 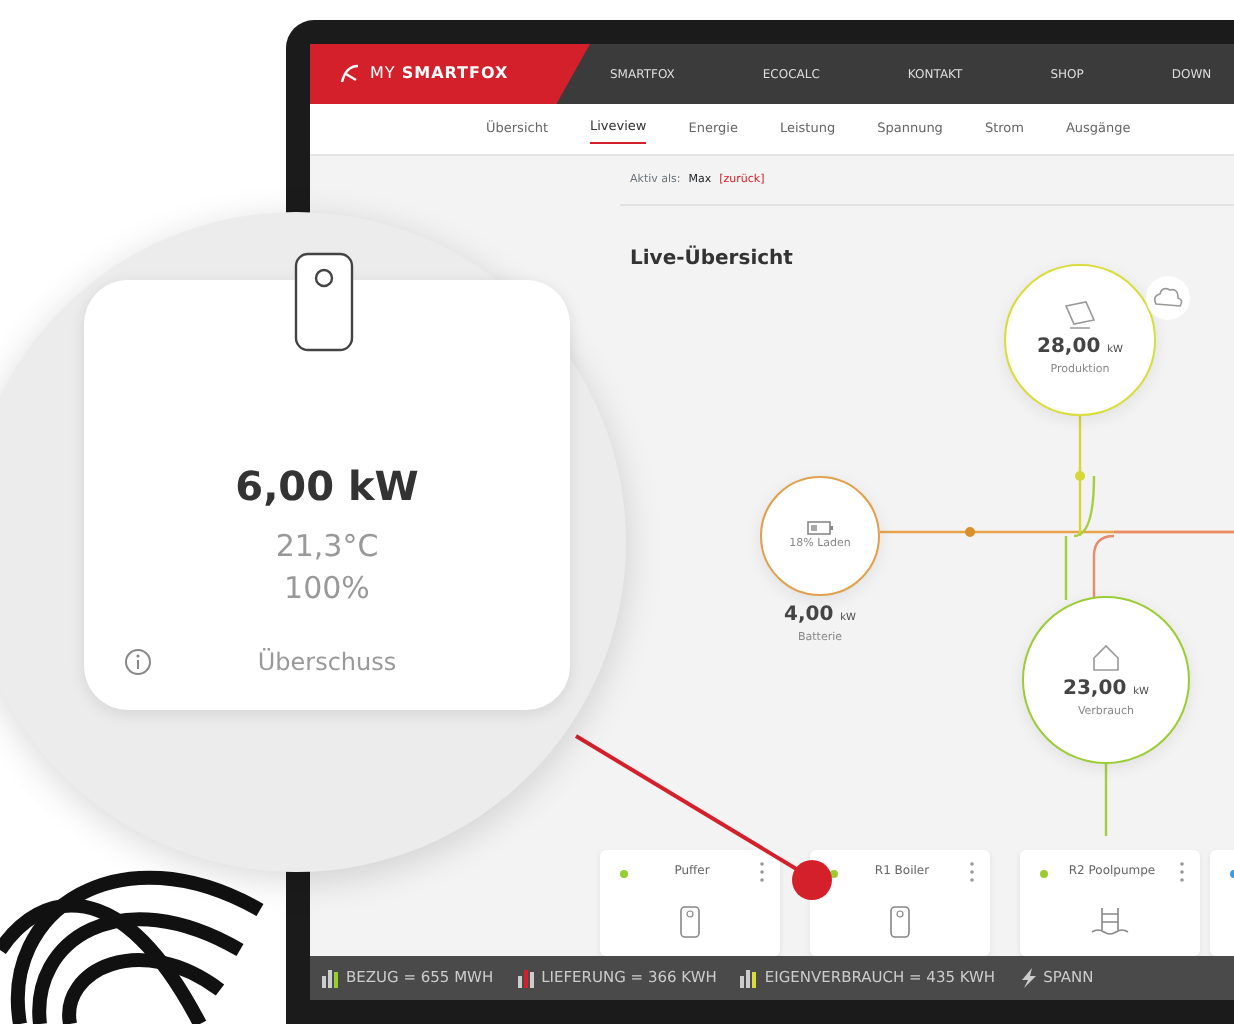 I want to click on fox-logo-icon, so click(x=350, y=74).